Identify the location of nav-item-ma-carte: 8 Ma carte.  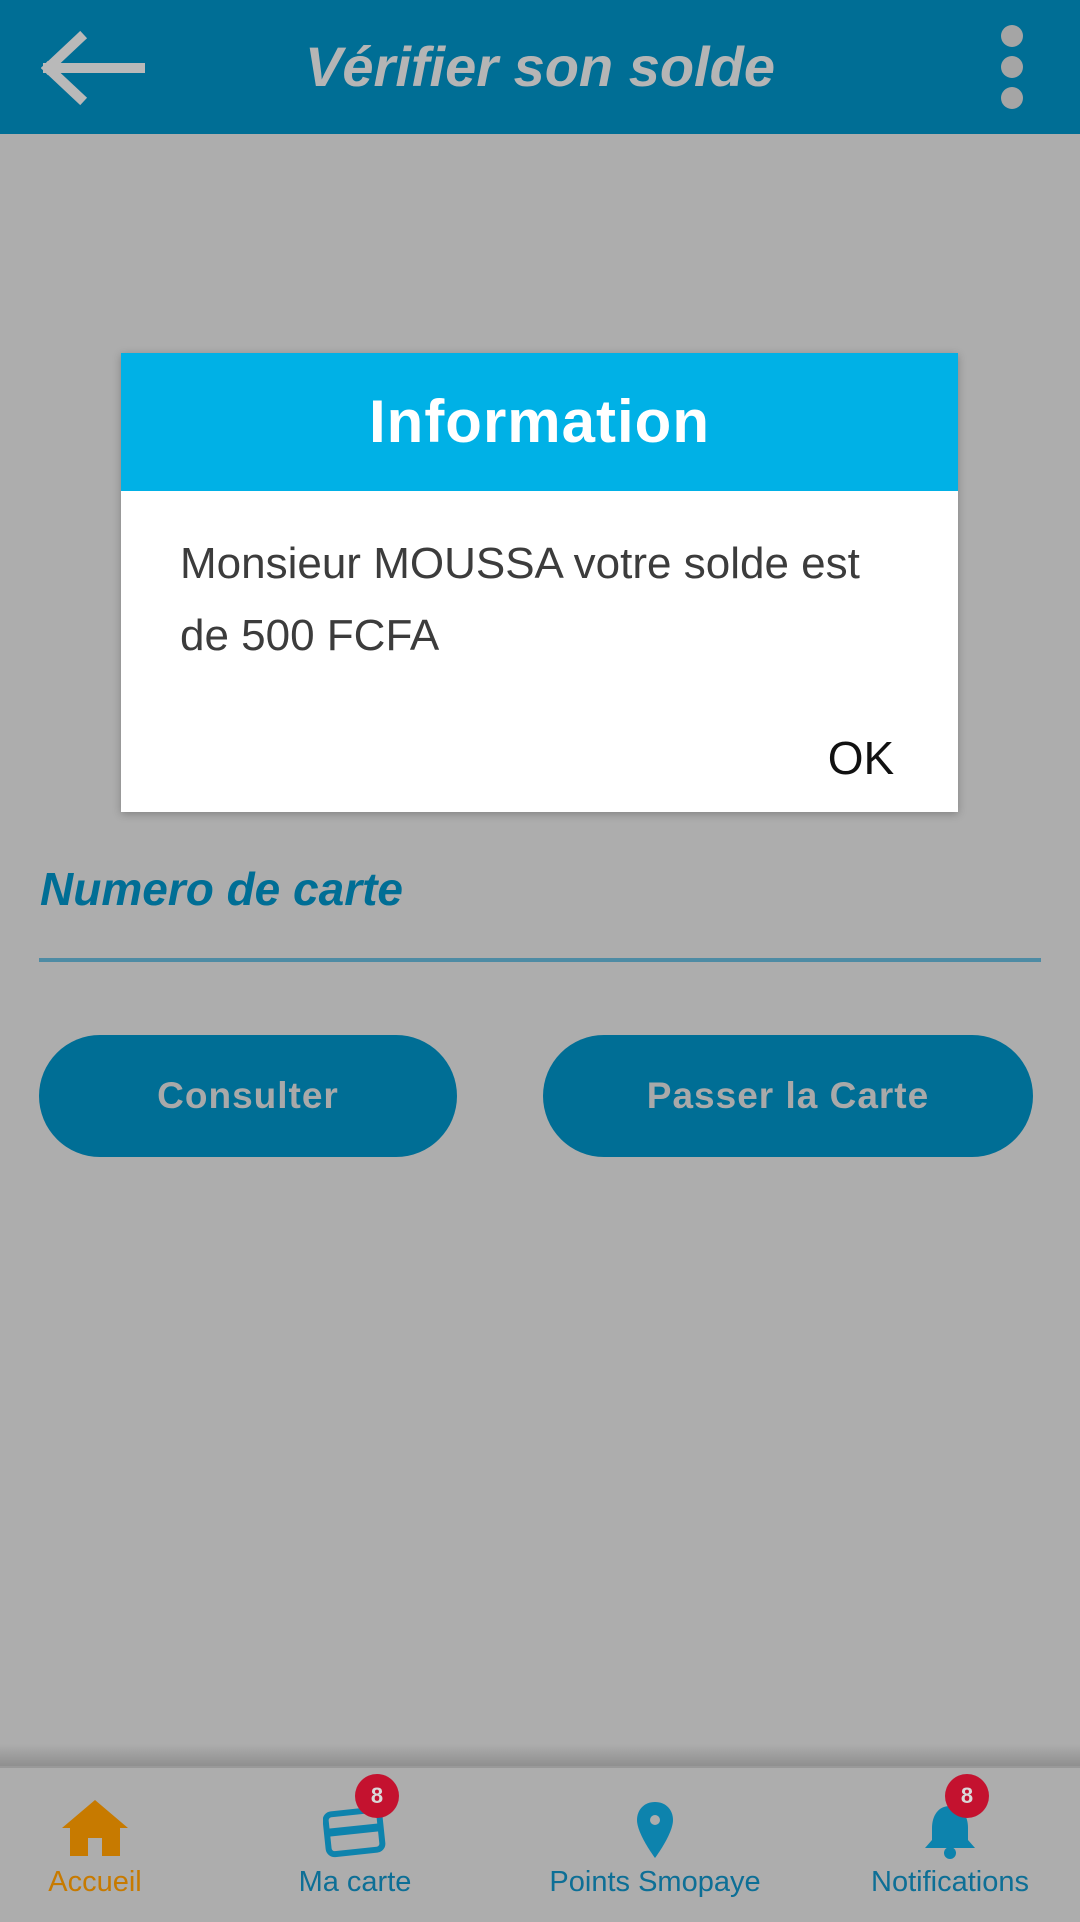
(355, 1845).